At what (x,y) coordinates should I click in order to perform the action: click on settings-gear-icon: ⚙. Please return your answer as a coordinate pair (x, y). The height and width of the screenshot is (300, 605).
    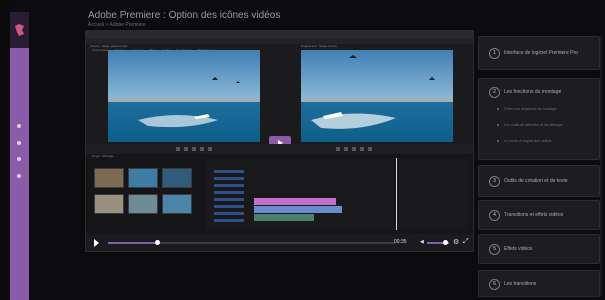
    Looking at the image, I should click on (456, 242).